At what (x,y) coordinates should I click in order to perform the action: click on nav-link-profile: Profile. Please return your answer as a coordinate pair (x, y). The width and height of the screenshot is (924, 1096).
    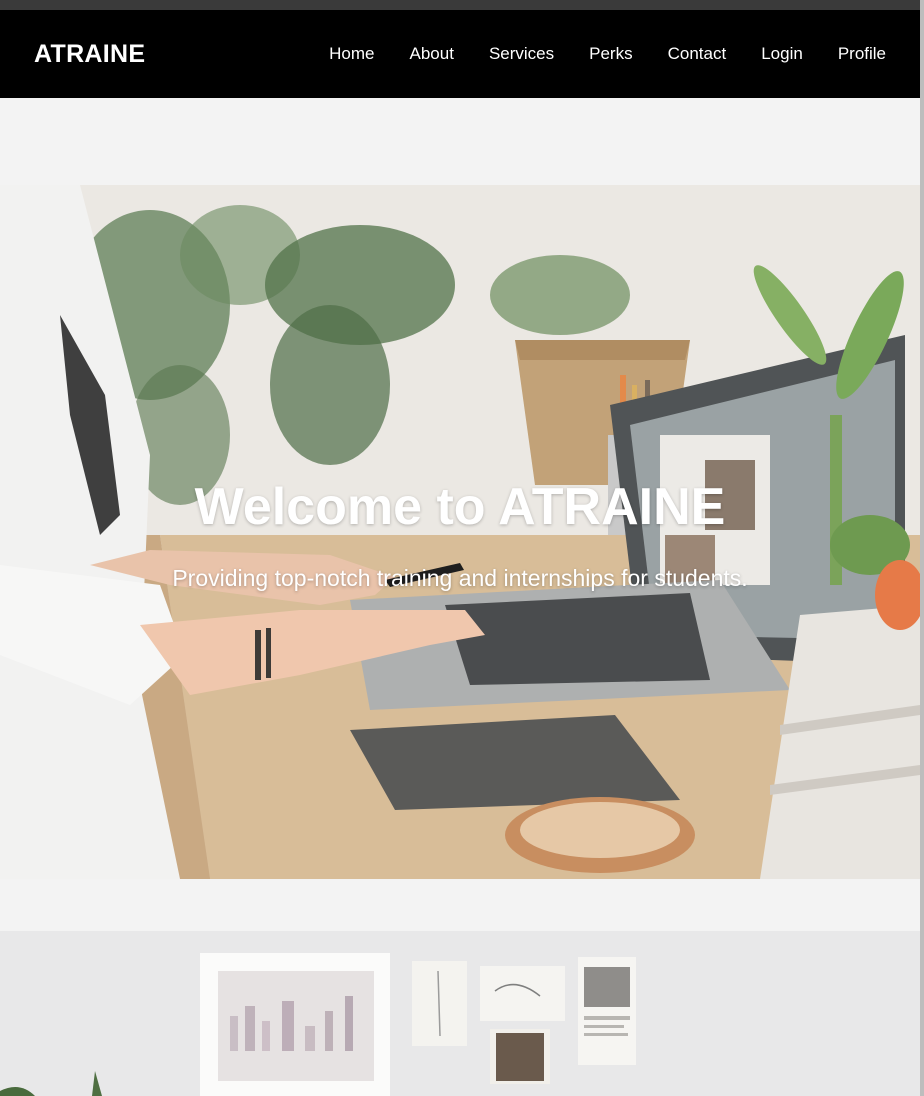
    Looking at the image, I should click on (862, 54).